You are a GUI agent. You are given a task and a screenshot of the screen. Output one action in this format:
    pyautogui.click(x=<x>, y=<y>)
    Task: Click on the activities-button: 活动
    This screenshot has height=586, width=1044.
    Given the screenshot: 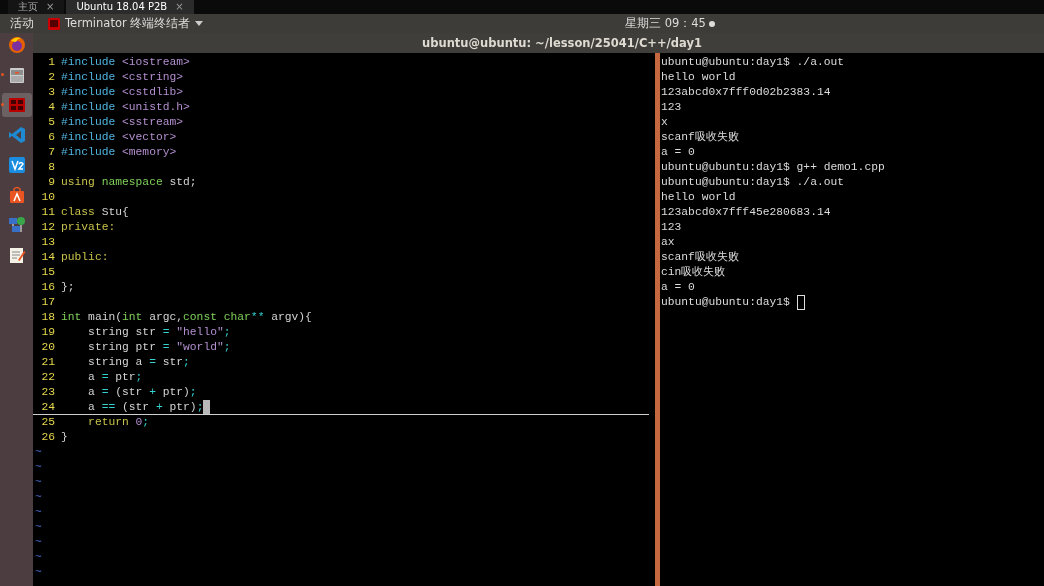 What is the action you would take?
    pyautogui.click(x=22, y=23)
    